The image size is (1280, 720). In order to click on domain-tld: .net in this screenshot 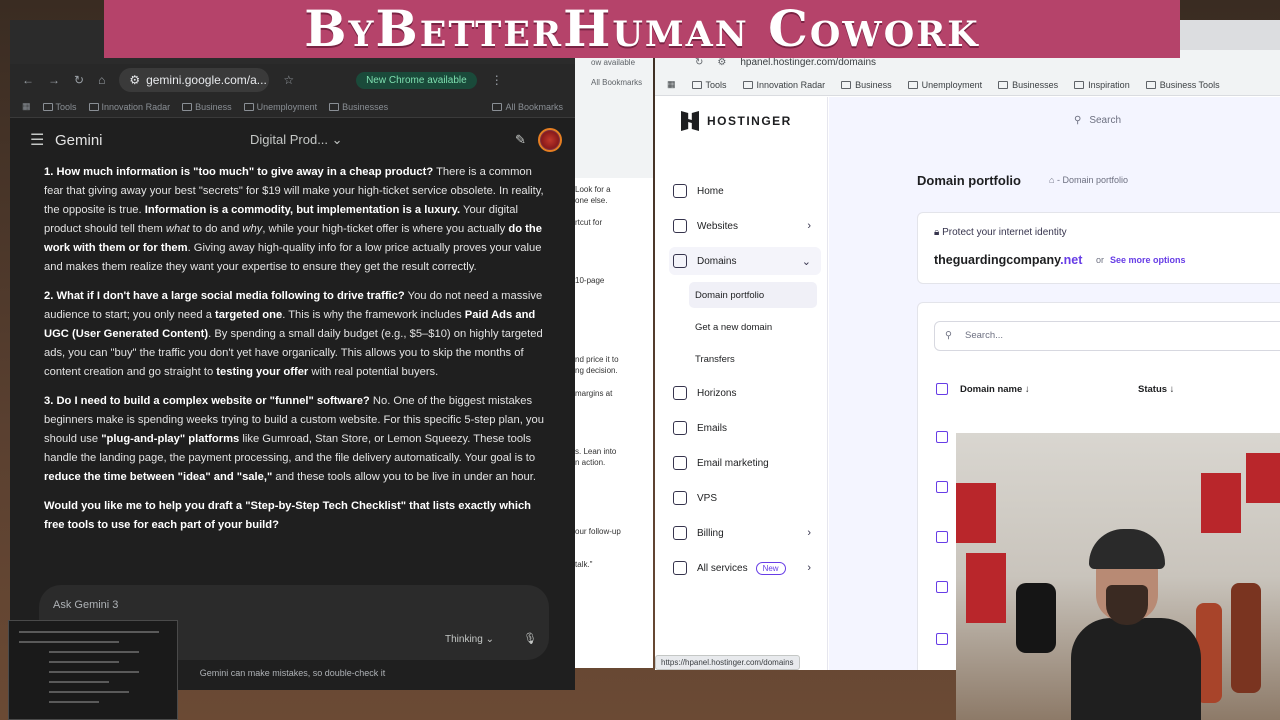, I will do `click(1071, 260)`.